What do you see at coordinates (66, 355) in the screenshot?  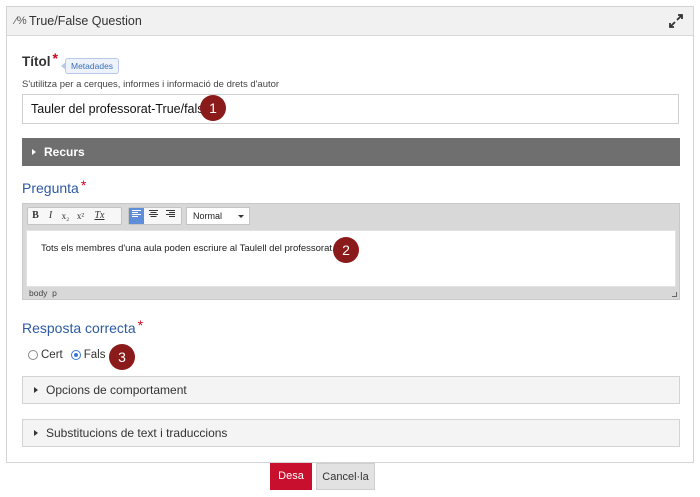 I see `answer-radio-group: Cert Fals` at bounding box center [66, 355].